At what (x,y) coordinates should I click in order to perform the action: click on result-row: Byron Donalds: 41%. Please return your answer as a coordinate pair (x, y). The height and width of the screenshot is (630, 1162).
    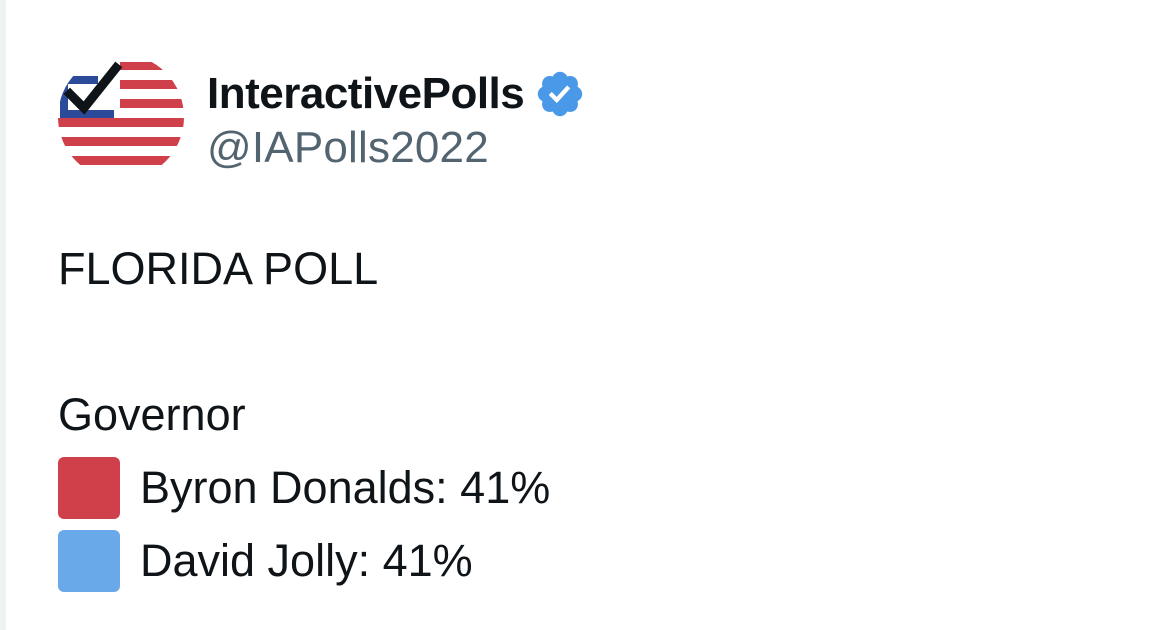
    Looking at the image, I should click on (304, 487).